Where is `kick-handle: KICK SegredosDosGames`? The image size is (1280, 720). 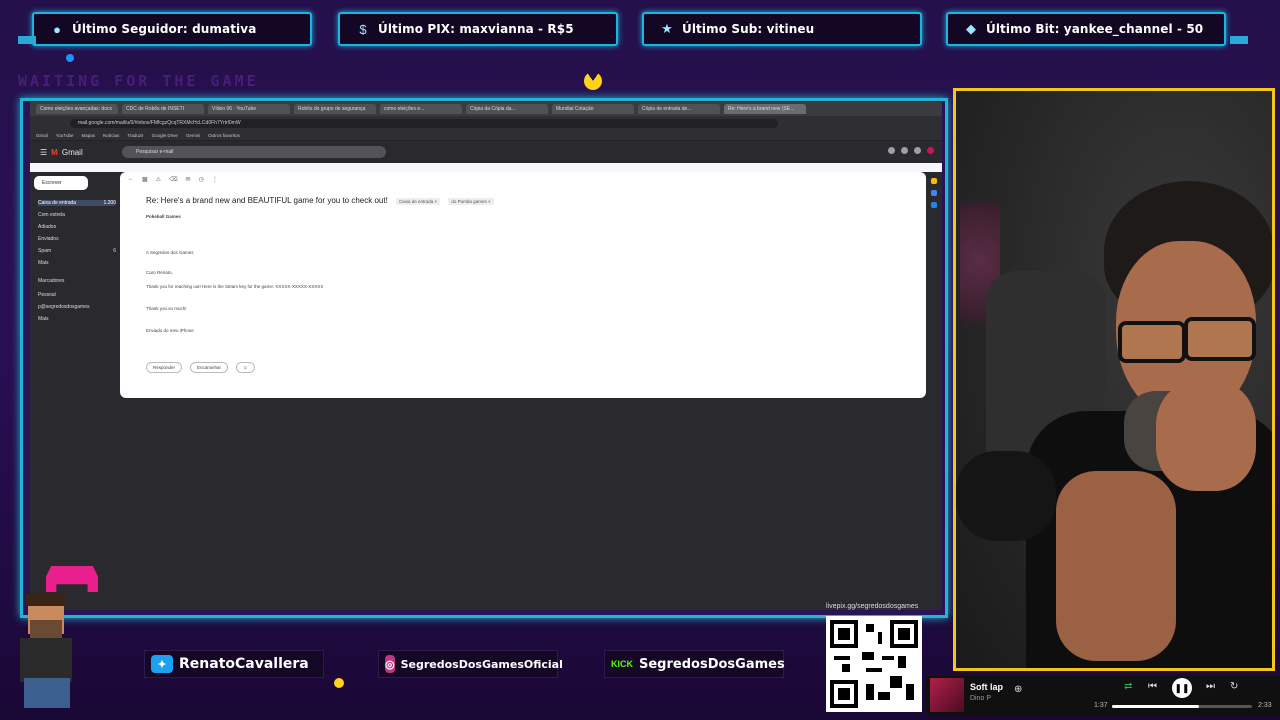 kick-handle: KICK SegredosDosGames is located at coordinates (694, 664).